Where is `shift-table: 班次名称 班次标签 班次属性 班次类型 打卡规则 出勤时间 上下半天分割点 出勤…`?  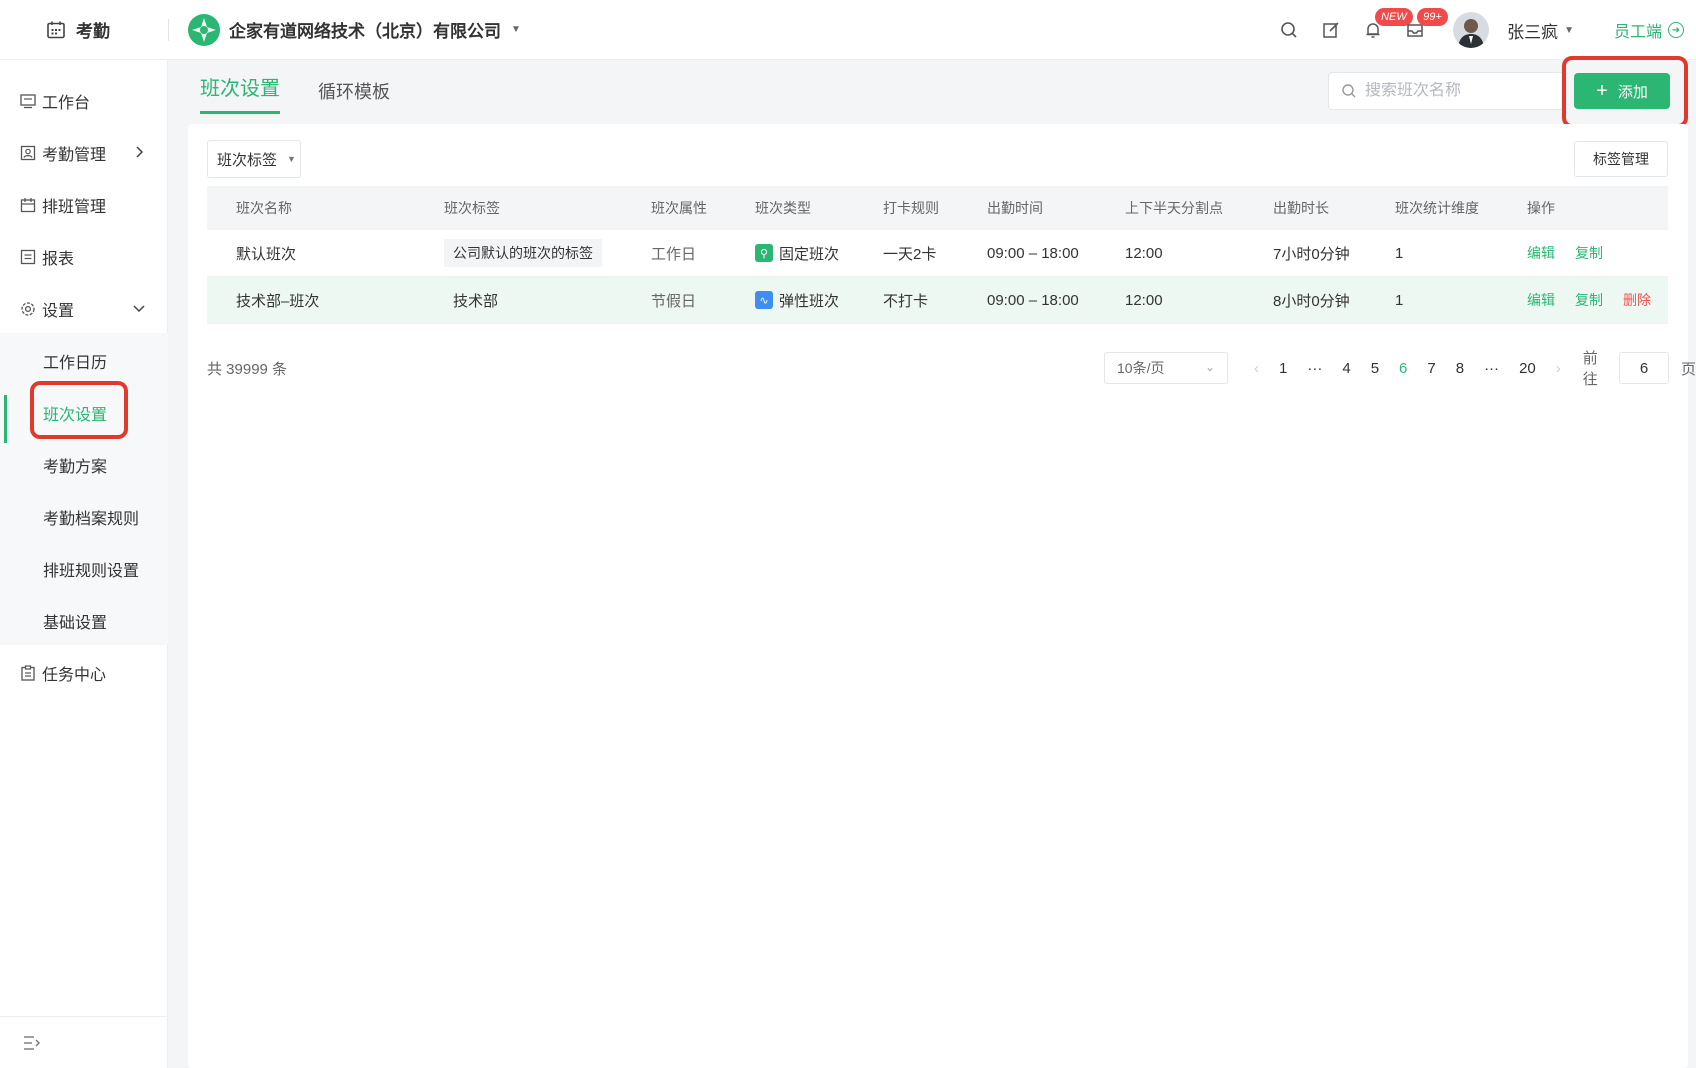 shift-table: 班次名称 班次标签 班次属性 班次类型 打卡规则 出勤时间 上下半天分割点 出勤… is located at coordinates (937, 255).